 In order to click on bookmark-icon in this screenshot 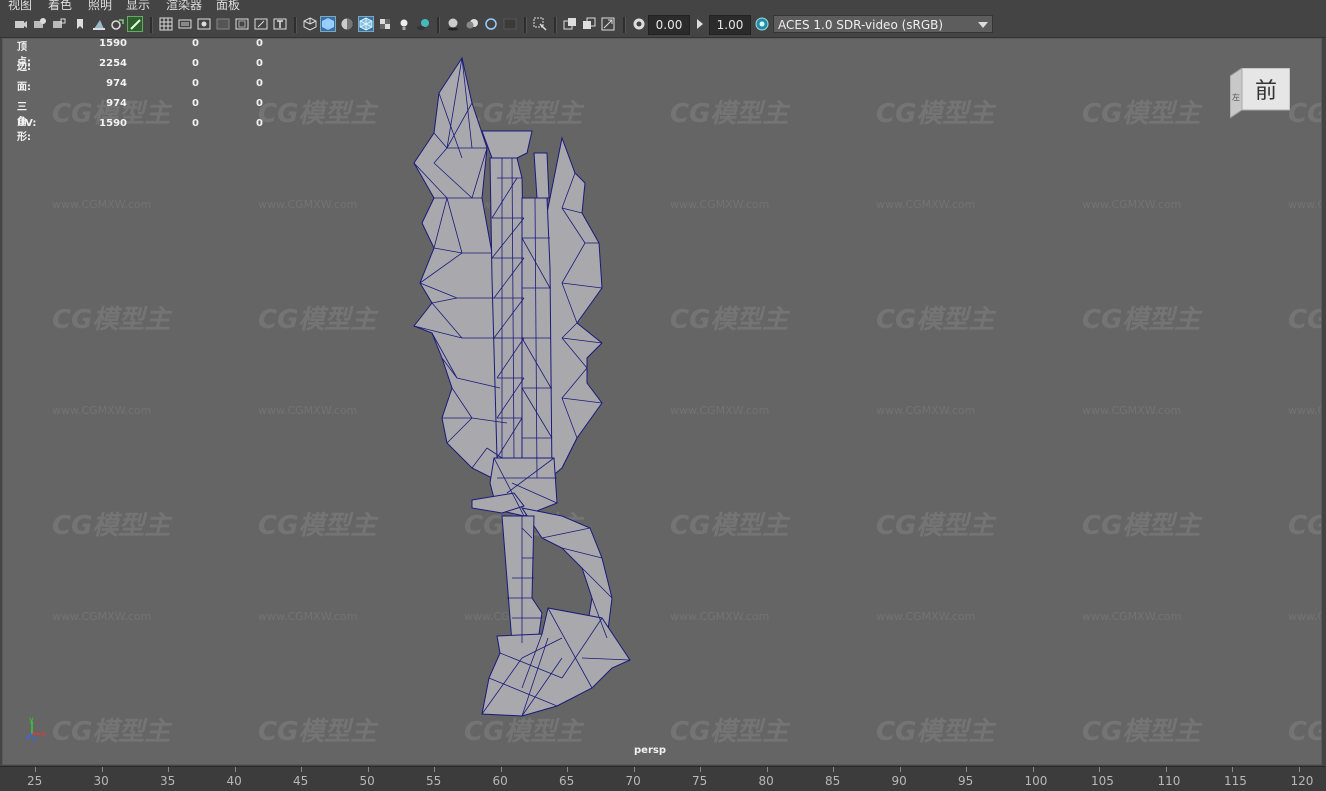, I will do `click(80, 24)`.